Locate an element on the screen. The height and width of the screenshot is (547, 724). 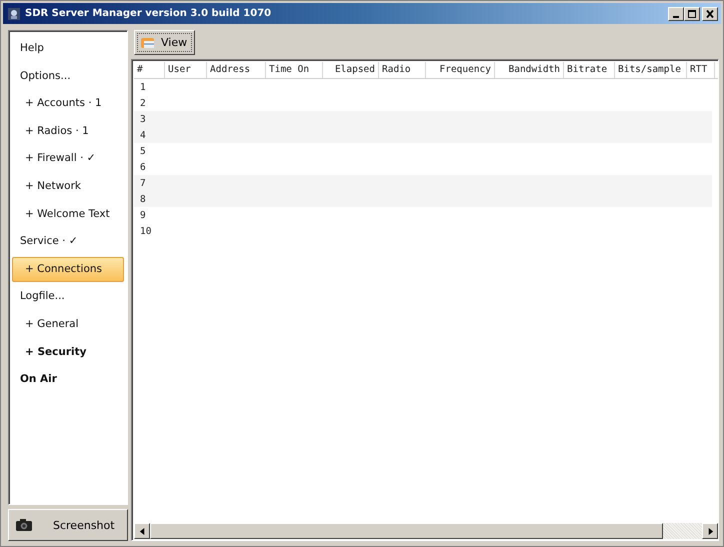
column-header: Radio is located at coordinates (402, 70).